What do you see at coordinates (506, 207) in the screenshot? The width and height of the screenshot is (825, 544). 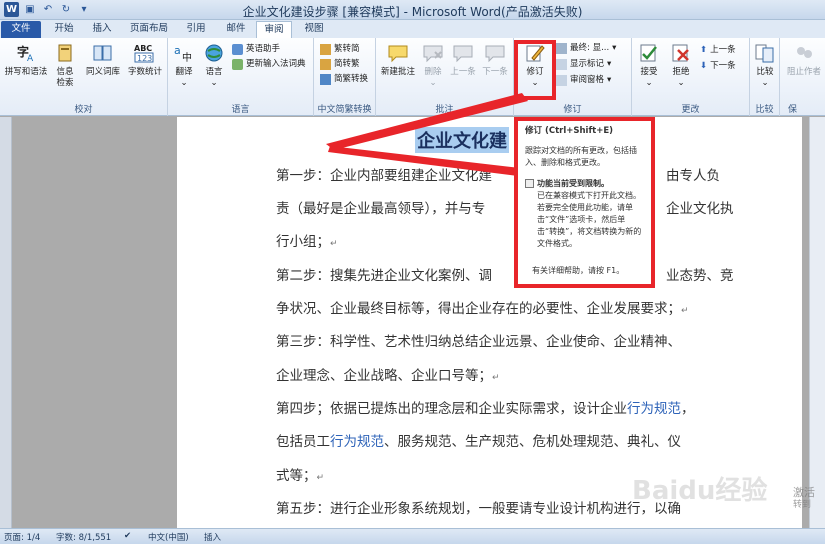 I see `document-line: 责（最好是企业最高领导），并与专 企业文化执` at bounding box center [506, 207].